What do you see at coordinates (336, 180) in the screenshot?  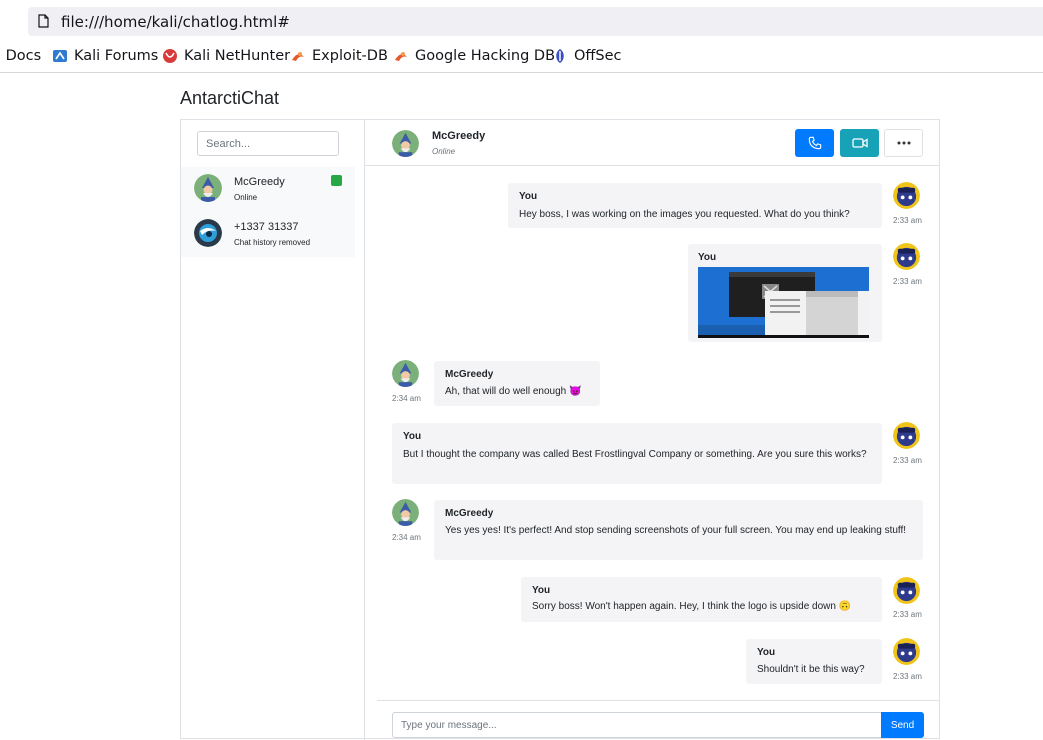 I see `online-indicator` at bounding box center [336, 180].